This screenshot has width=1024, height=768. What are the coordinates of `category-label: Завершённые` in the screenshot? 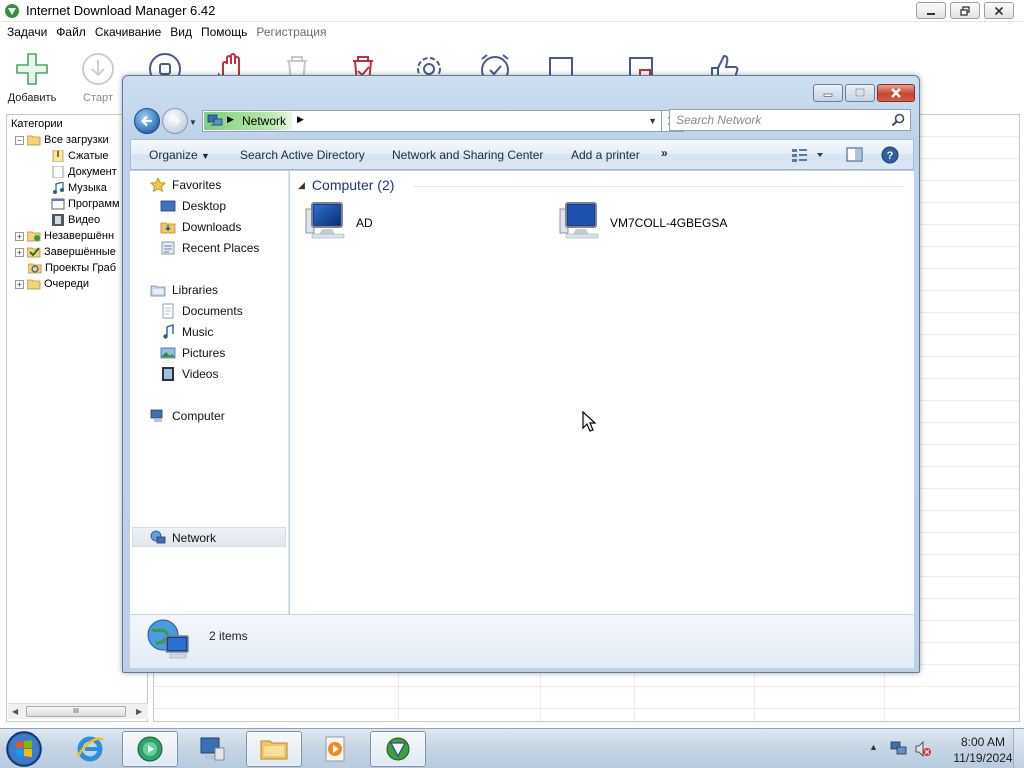 It's located at (80, 252).